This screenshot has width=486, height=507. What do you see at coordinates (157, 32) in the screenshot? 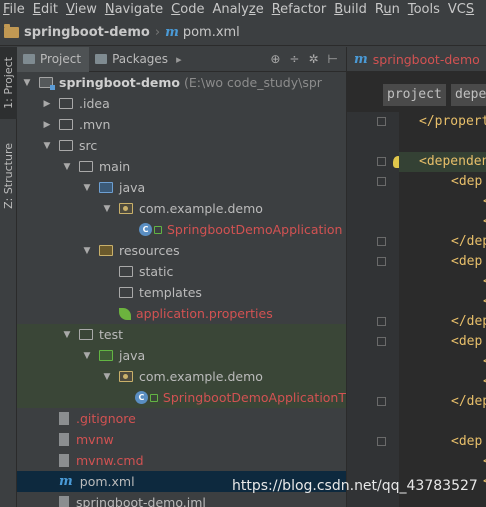
I see `chevron-right-icon: ›` at bounding box center [157, 32].